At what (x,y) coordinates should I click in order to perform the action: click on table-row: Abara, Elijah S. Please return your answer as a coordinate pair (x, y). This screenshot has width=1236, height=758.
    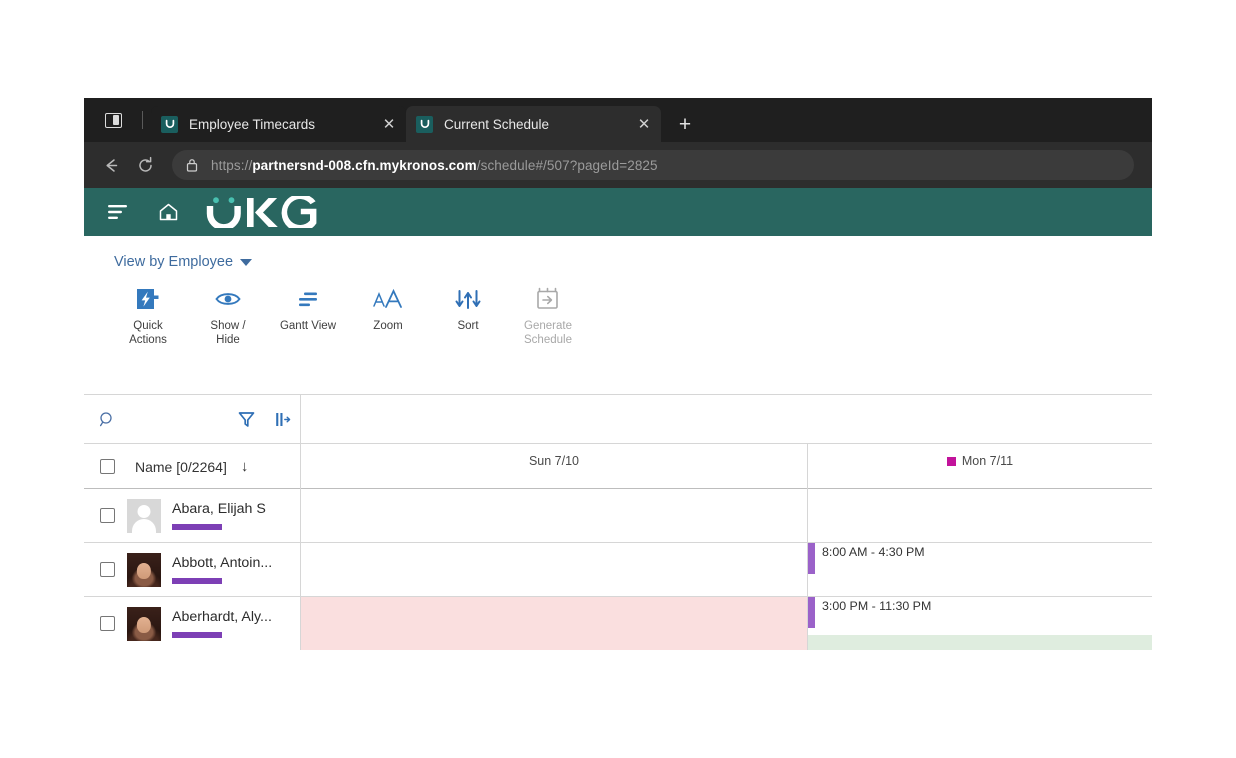
    Looking at the image, I should click on (618, 516).